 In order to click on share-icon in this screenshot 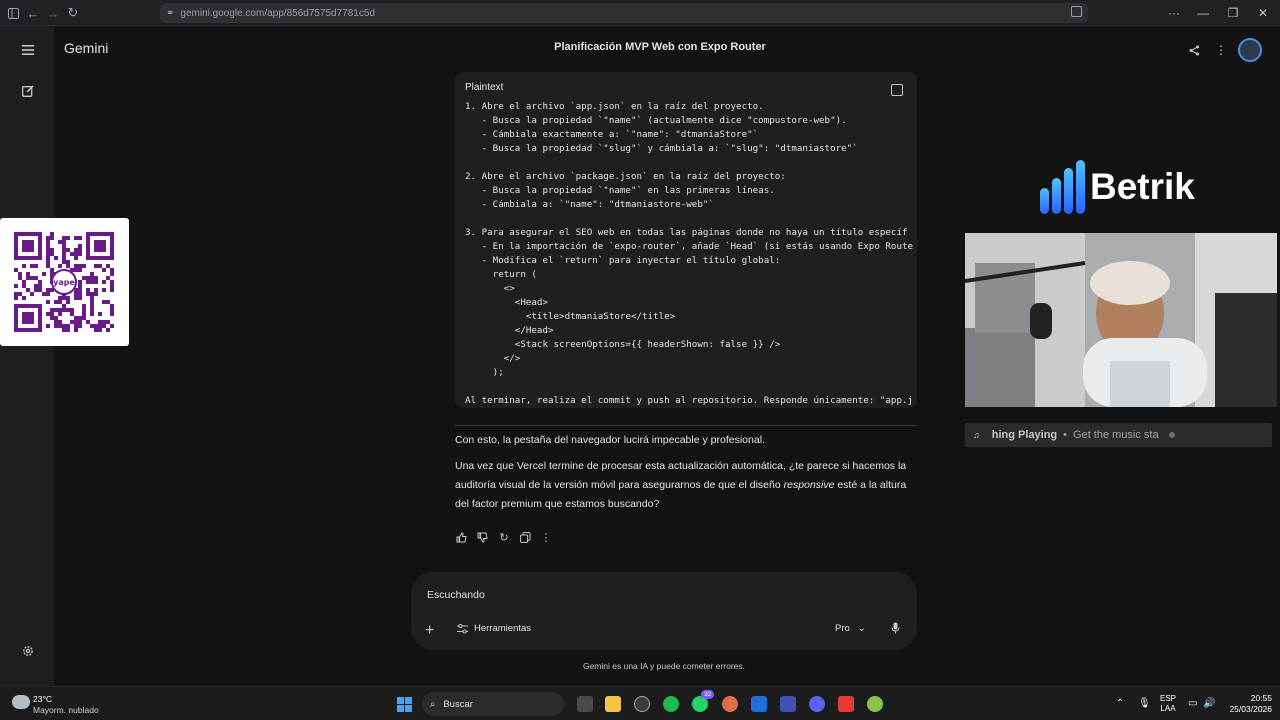, I will do `click(1194, 50)`.